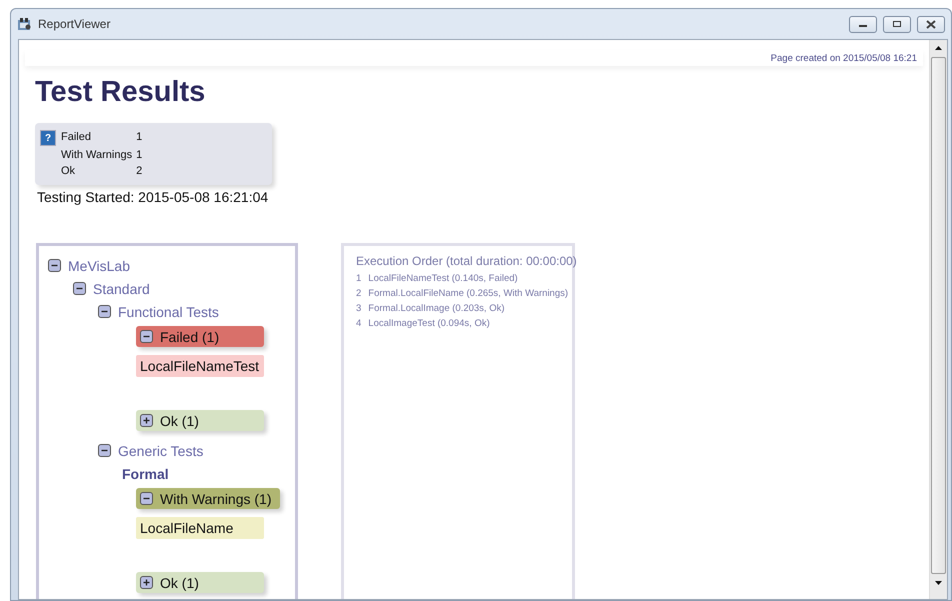 Image resolution: width=952 pixels, height=601 pixels. I want to click on status-group: Failed (1), so click(200, 336).